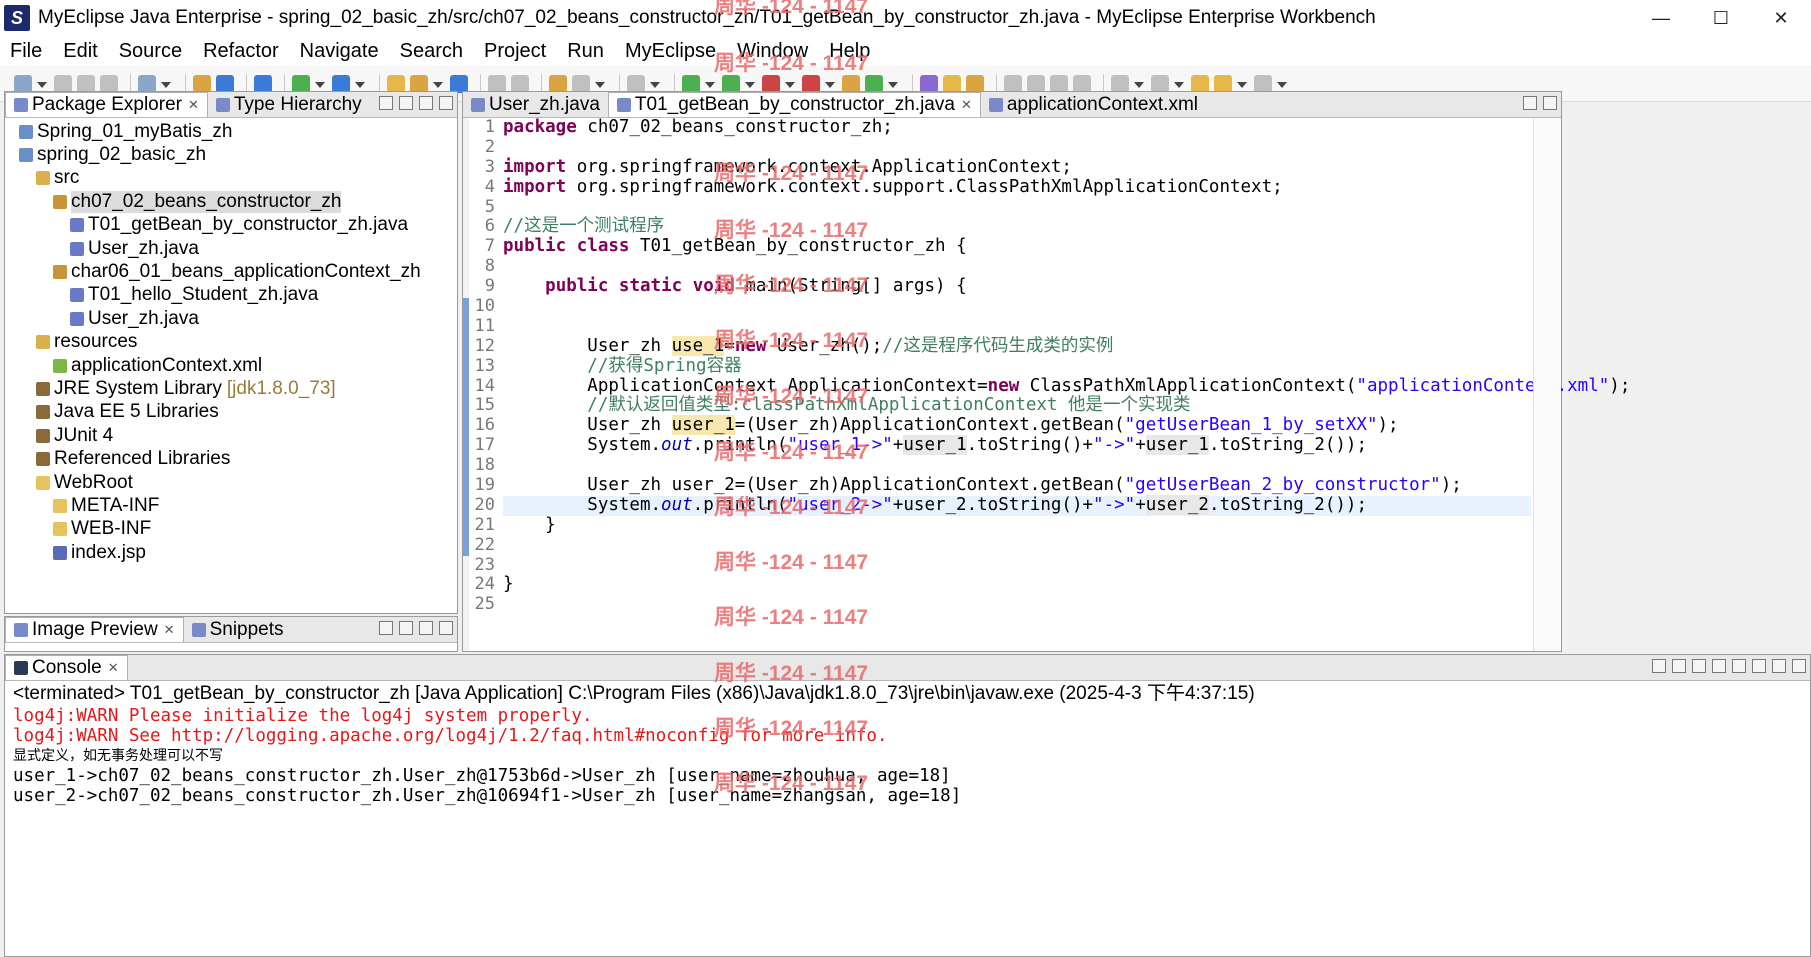 Image resolution: width=1811 pixels, height=957 pixels. Describe the element at coordinates (26, 51) in the screenshot. I see `menu-file: File` at that location.